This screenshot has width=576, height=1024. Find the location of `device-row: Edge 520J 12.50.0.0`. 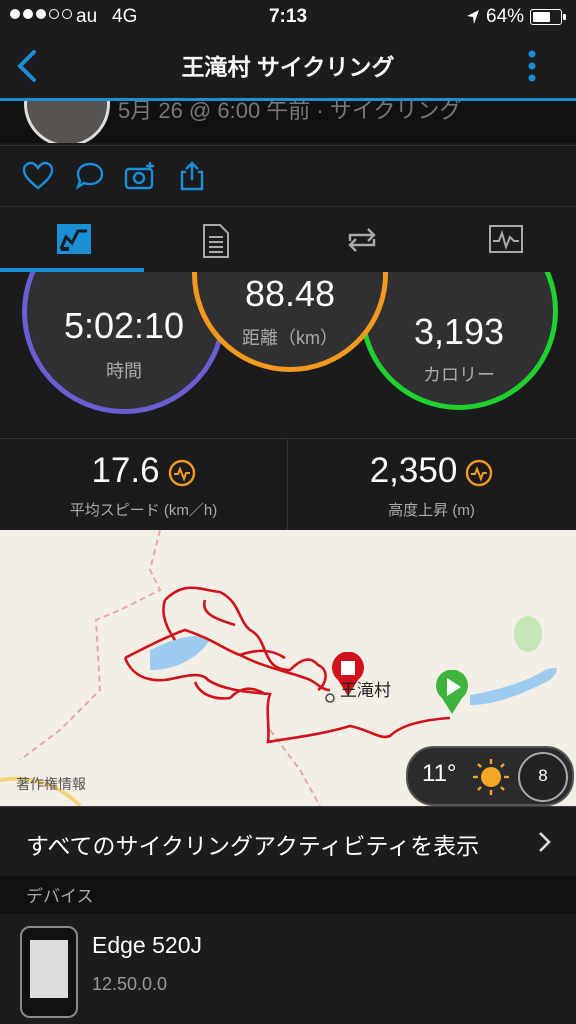

device-row: Edge 520J 12.50.0.0 is located at coordinates (288, 969).